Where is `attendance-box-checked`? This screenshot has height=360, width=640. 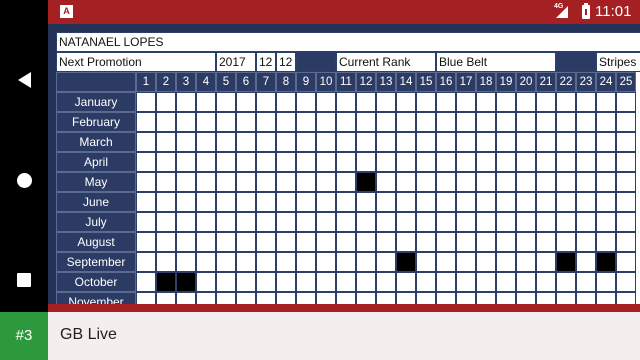
attendance-box-checked is located at coordinates (166, 282).